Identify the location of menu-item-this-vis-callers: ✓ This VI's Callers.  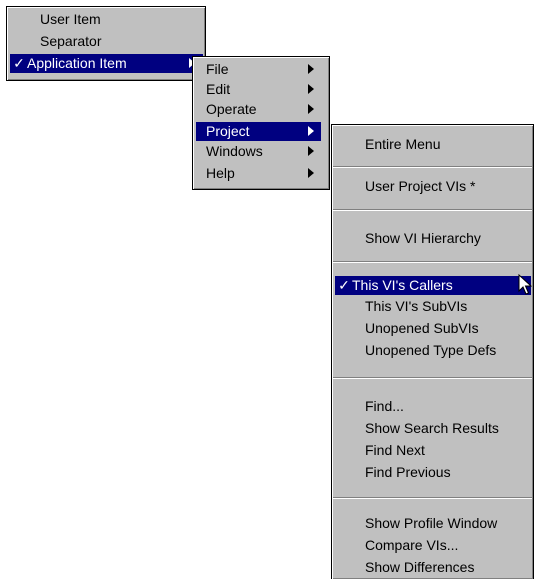
(433, 285).